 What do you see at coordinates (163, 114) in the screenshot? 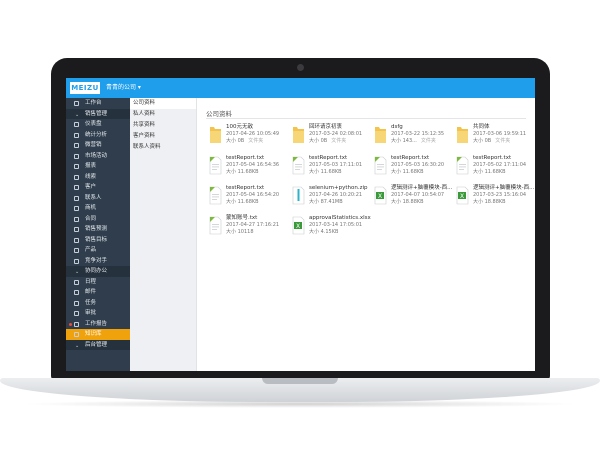
I see `subnav-item: 私人资料` at bounding box center [163, 114].